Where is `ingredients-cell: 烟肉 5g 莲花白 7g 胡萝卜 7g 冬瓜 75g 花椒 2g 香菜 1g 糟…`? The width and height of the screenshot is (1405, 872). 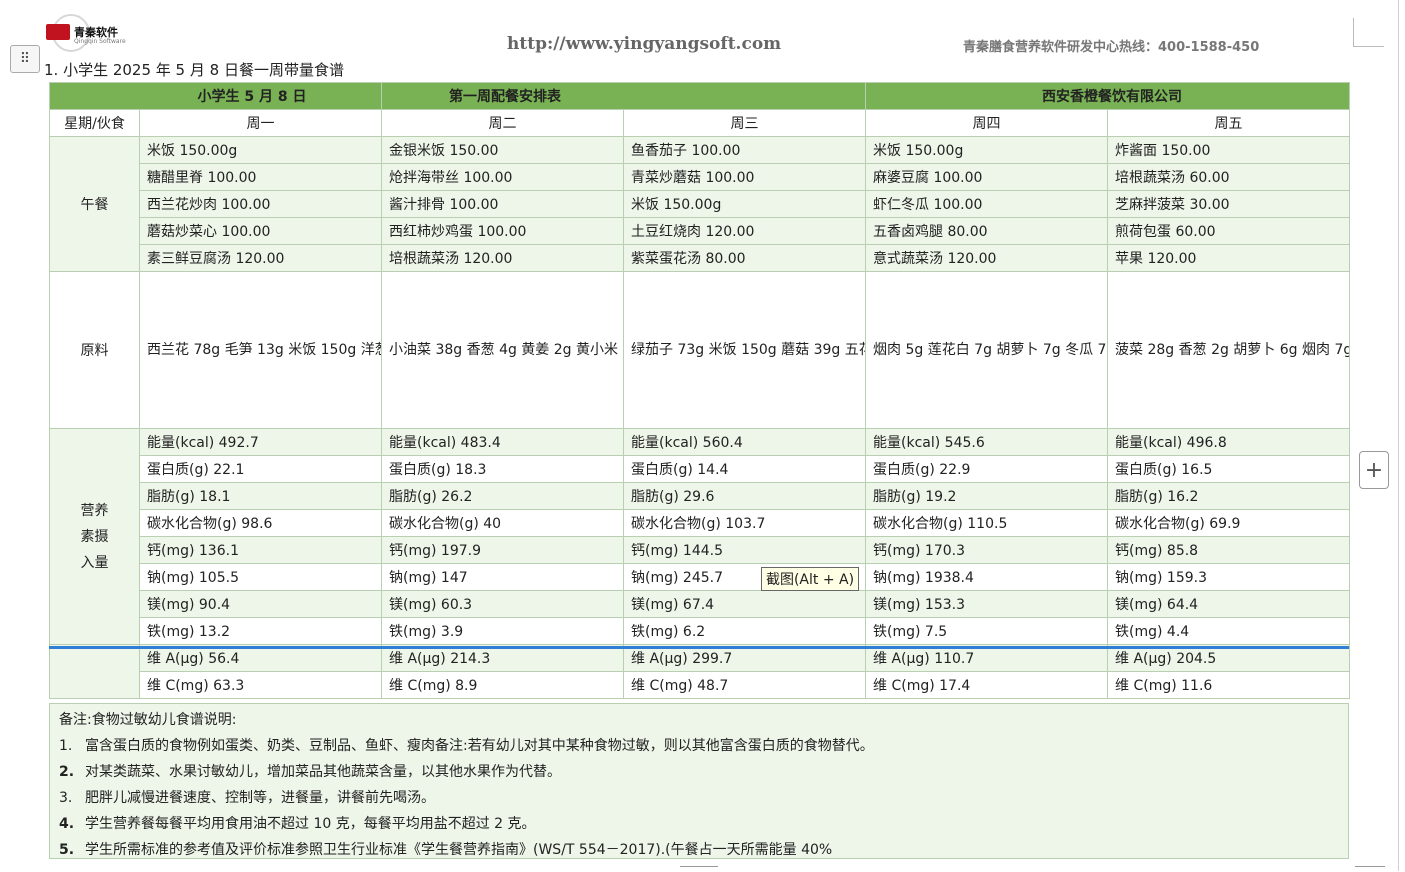 ingredients-cell: 烟肉 5g 莲花白 7g 胡萝卜 7g 冬瓜 75g 花椒 2g 香菜 1g 糟… is located at coordinates (987, 350).